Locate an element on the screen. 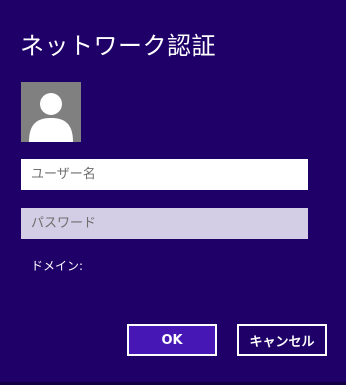 This screenshot has height=385, width=346. username-input is located at coordinates (164, 174).